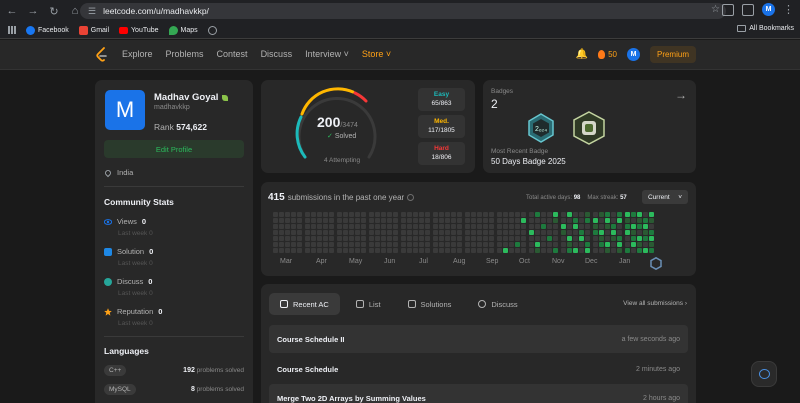 Image resolution: width=800 pixels, height=403 pixels. I want to click on leetcode-logo-icon, so click(102, 55).